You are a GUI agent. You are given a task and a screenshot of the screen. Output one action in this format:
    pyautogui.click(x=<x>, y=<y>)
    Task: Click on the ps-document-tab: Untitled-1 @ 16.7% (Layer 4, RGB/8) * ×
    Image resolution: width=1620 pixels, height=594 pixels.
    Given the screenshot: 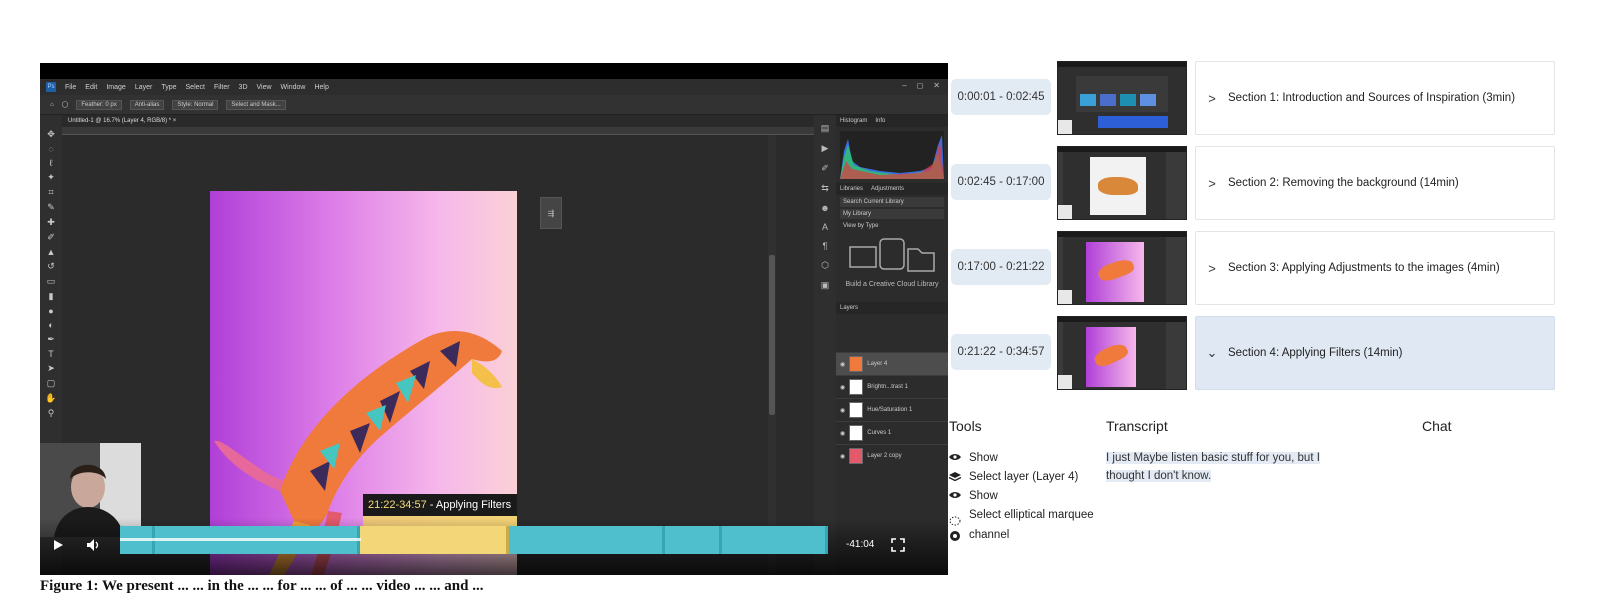 What is the action you would take?
    pyautogui.click(x=442, y=121)
    